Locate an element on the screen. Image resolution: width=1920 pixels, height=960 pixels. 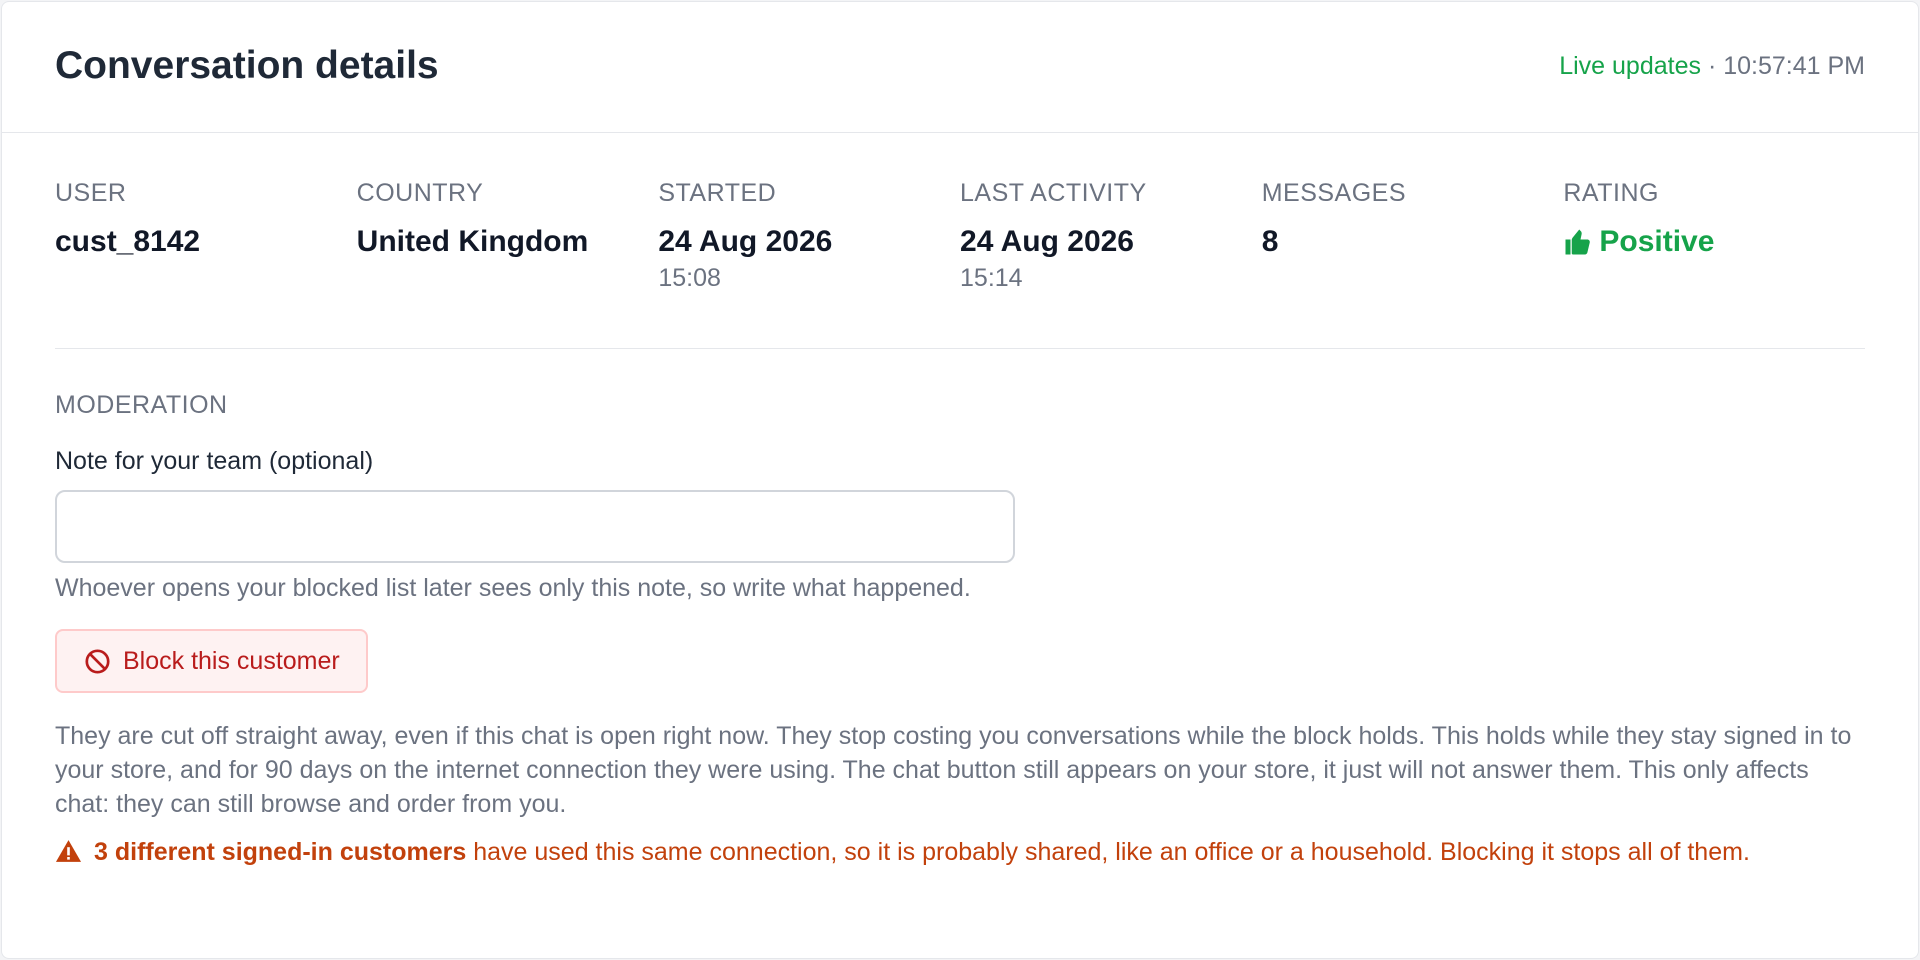
stat-label: LAST ACTIVITY is located at coordinates (1053, 193).